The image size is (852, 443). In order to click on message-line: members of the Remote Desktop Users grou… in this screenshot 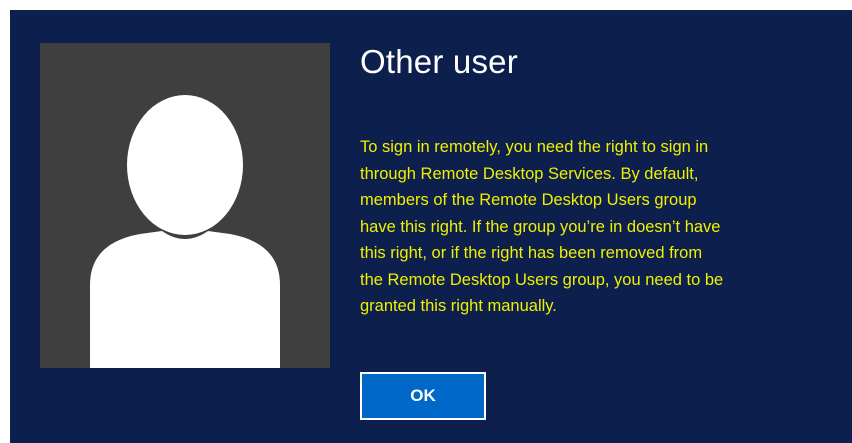, I will do `click(528, 200)`.